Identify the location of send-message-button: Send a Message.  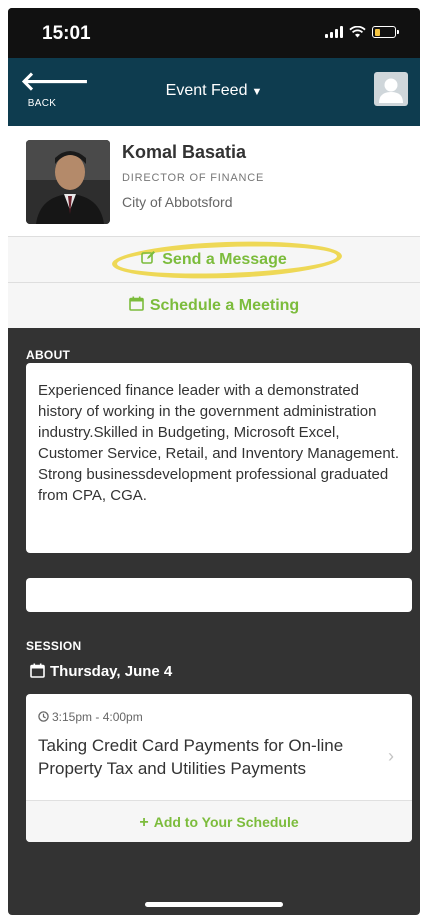
(214, 259).